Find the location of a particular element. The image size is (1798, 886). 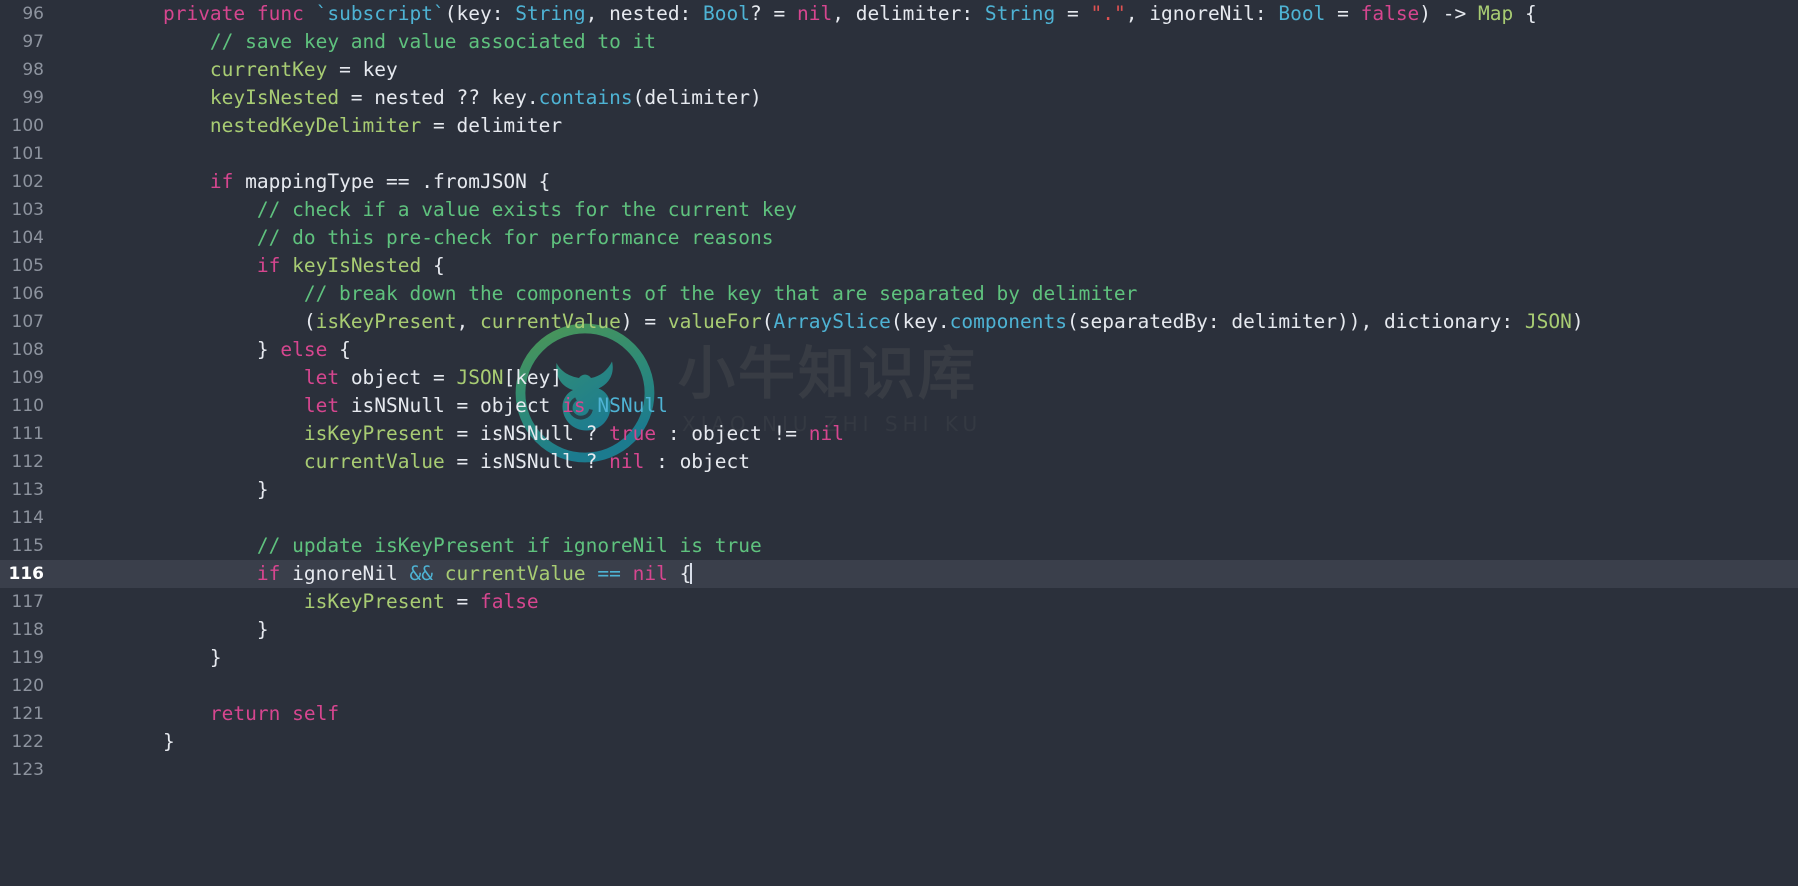

line-number: 112 is located at coordinates (27, 462).